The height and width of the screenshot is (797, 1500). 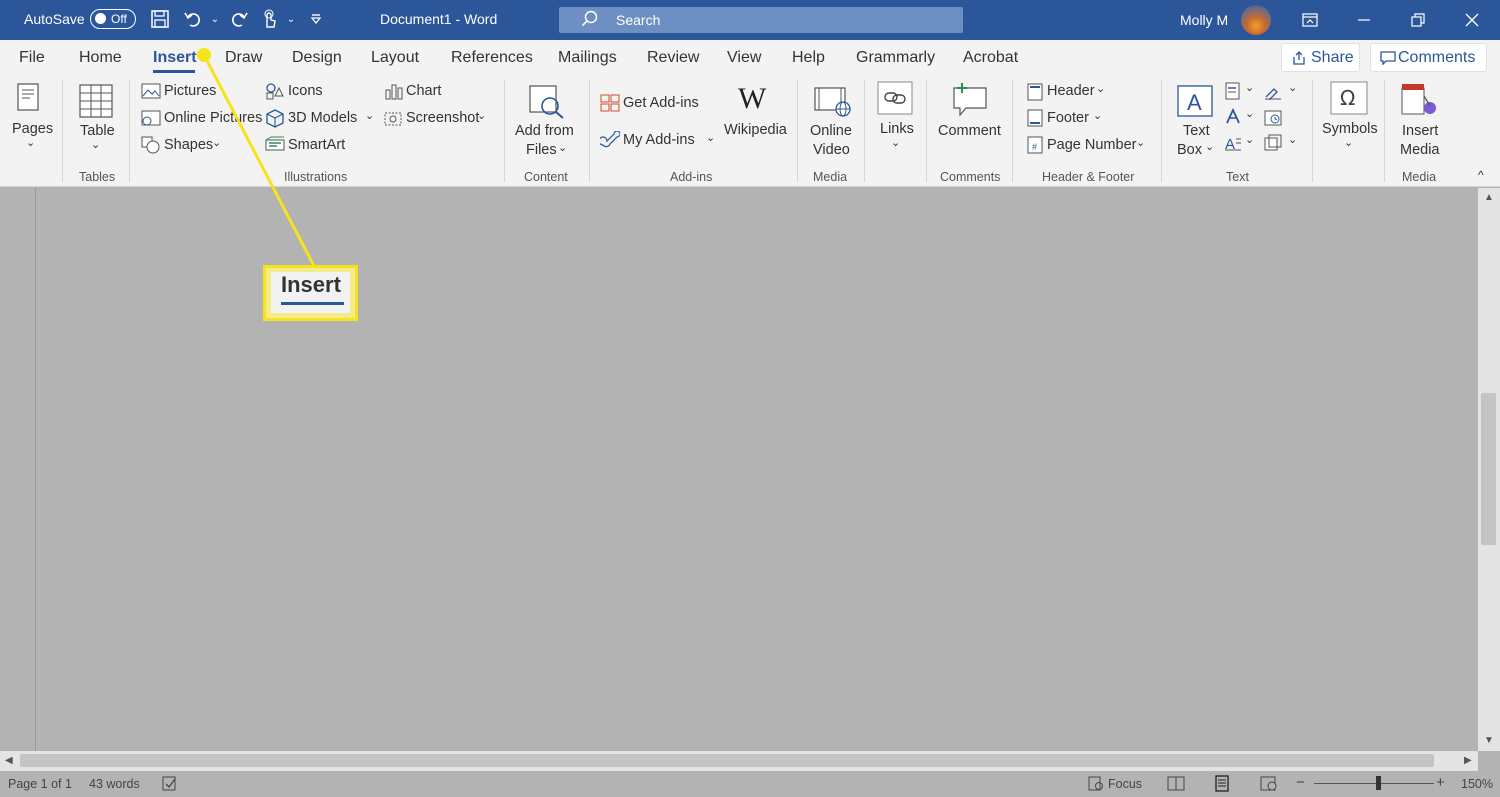 I want to click on focus-button: Focus, so click(x=1125, y=784).